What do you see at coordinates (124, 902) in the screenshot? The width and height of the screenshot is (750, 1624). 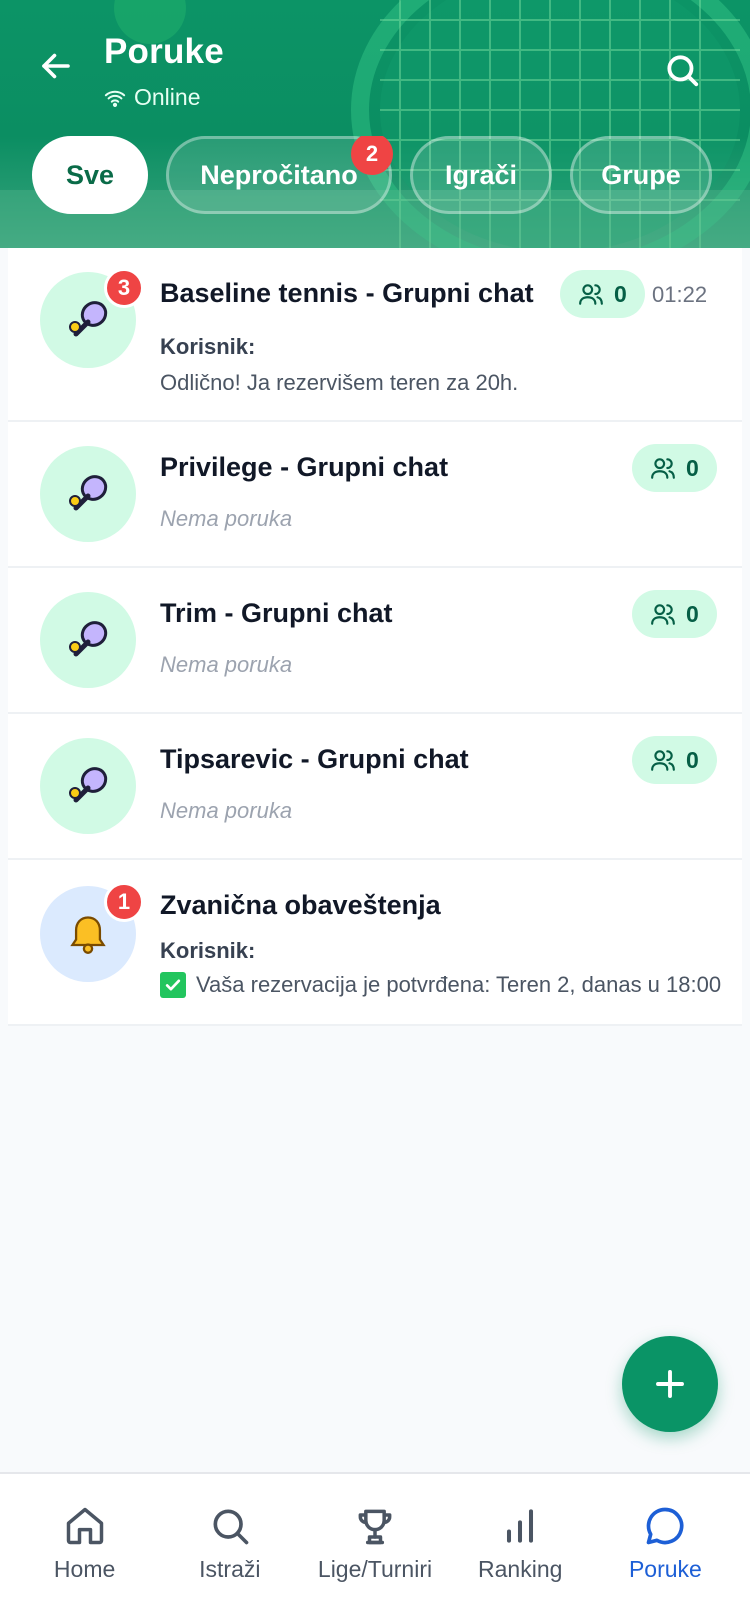 I see `unread-badge: 1` at bounding box center [124, 902].